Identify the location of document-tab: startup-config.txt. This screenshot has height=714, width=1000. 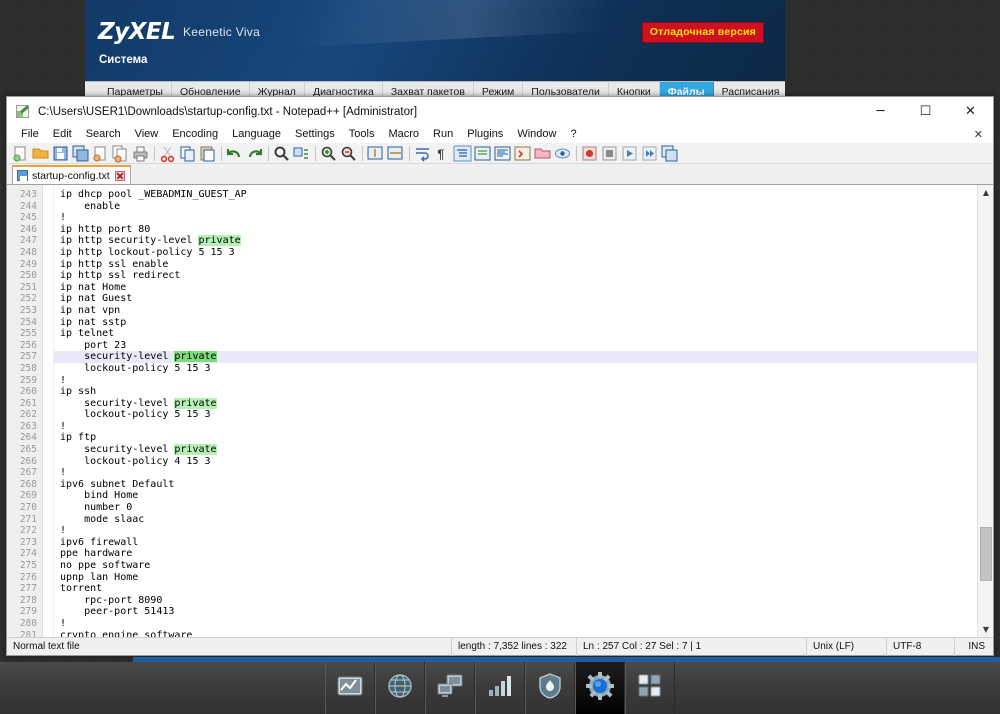
(71, 174).